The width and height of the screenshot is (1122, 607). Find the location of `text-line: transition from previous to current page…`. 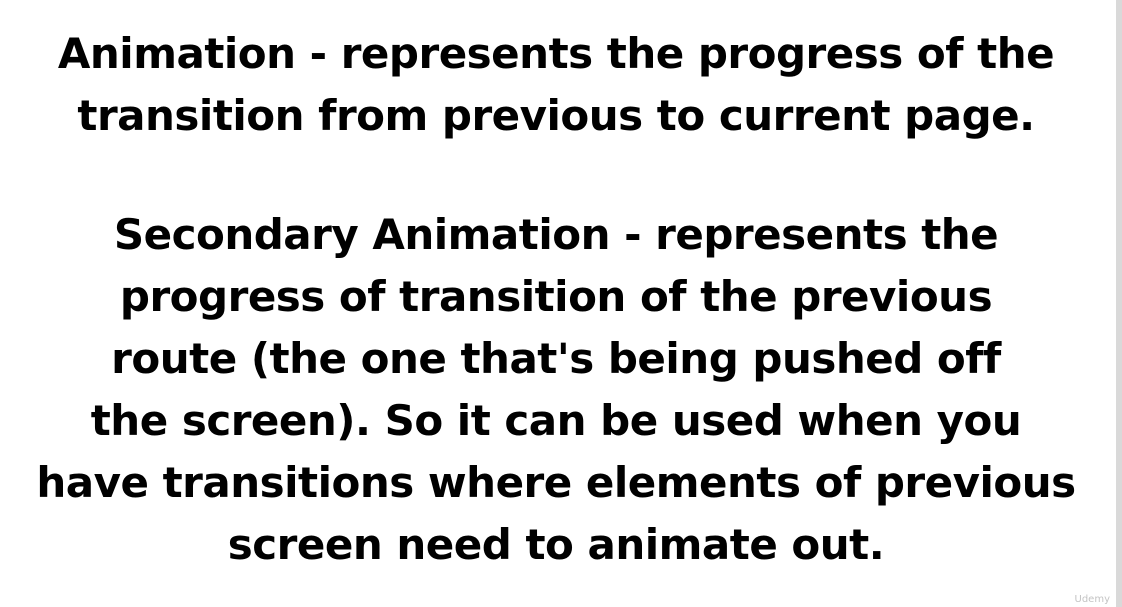

text-line: transition from previous to current page… is located at coordinates (556, 115).